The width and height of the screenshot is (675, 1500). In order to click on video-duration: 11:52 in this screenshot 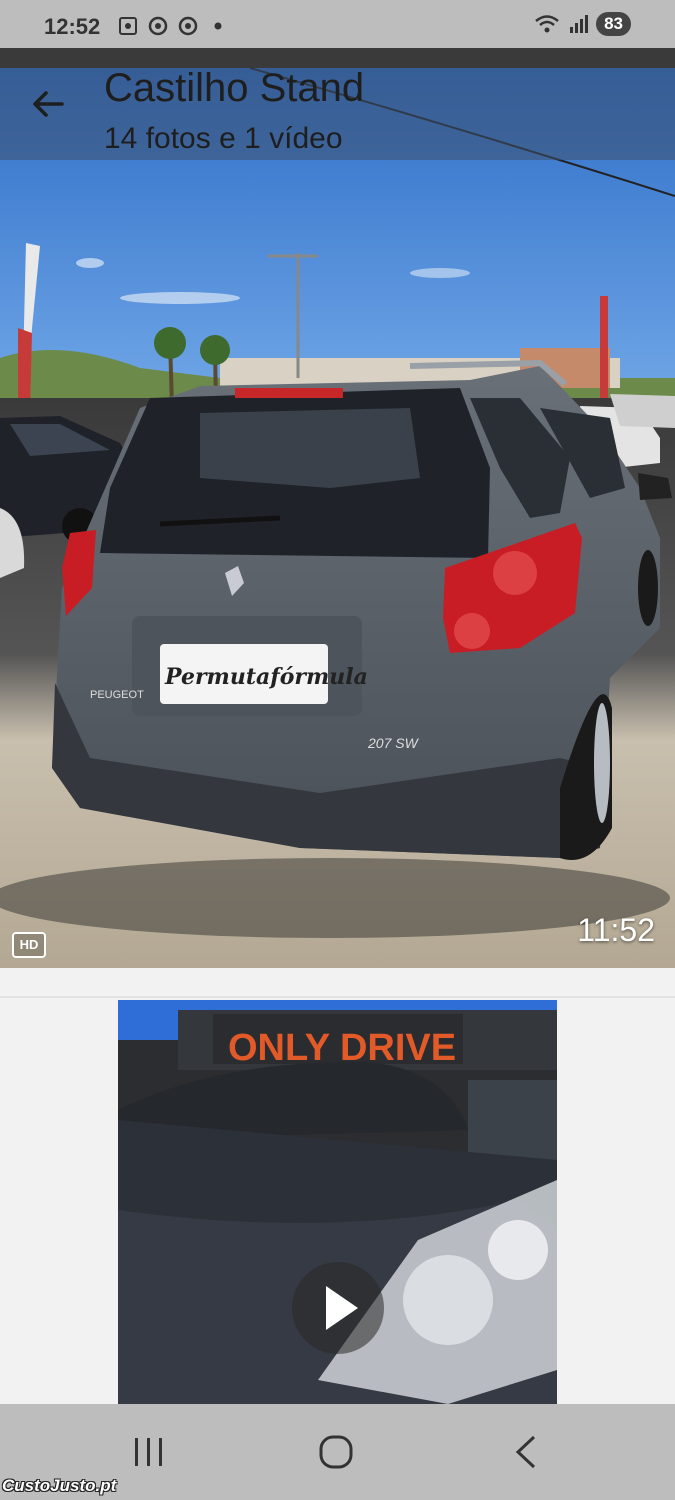, I will do `click(616, 930)`.